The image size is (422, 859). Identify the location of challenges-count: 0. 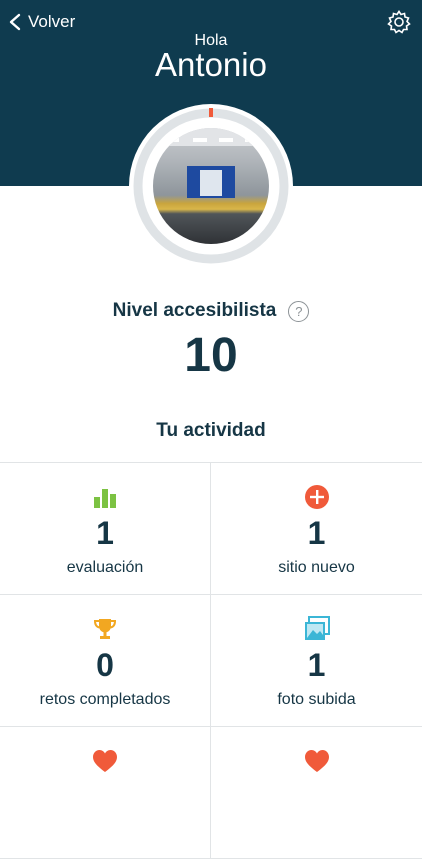
(105, 665).